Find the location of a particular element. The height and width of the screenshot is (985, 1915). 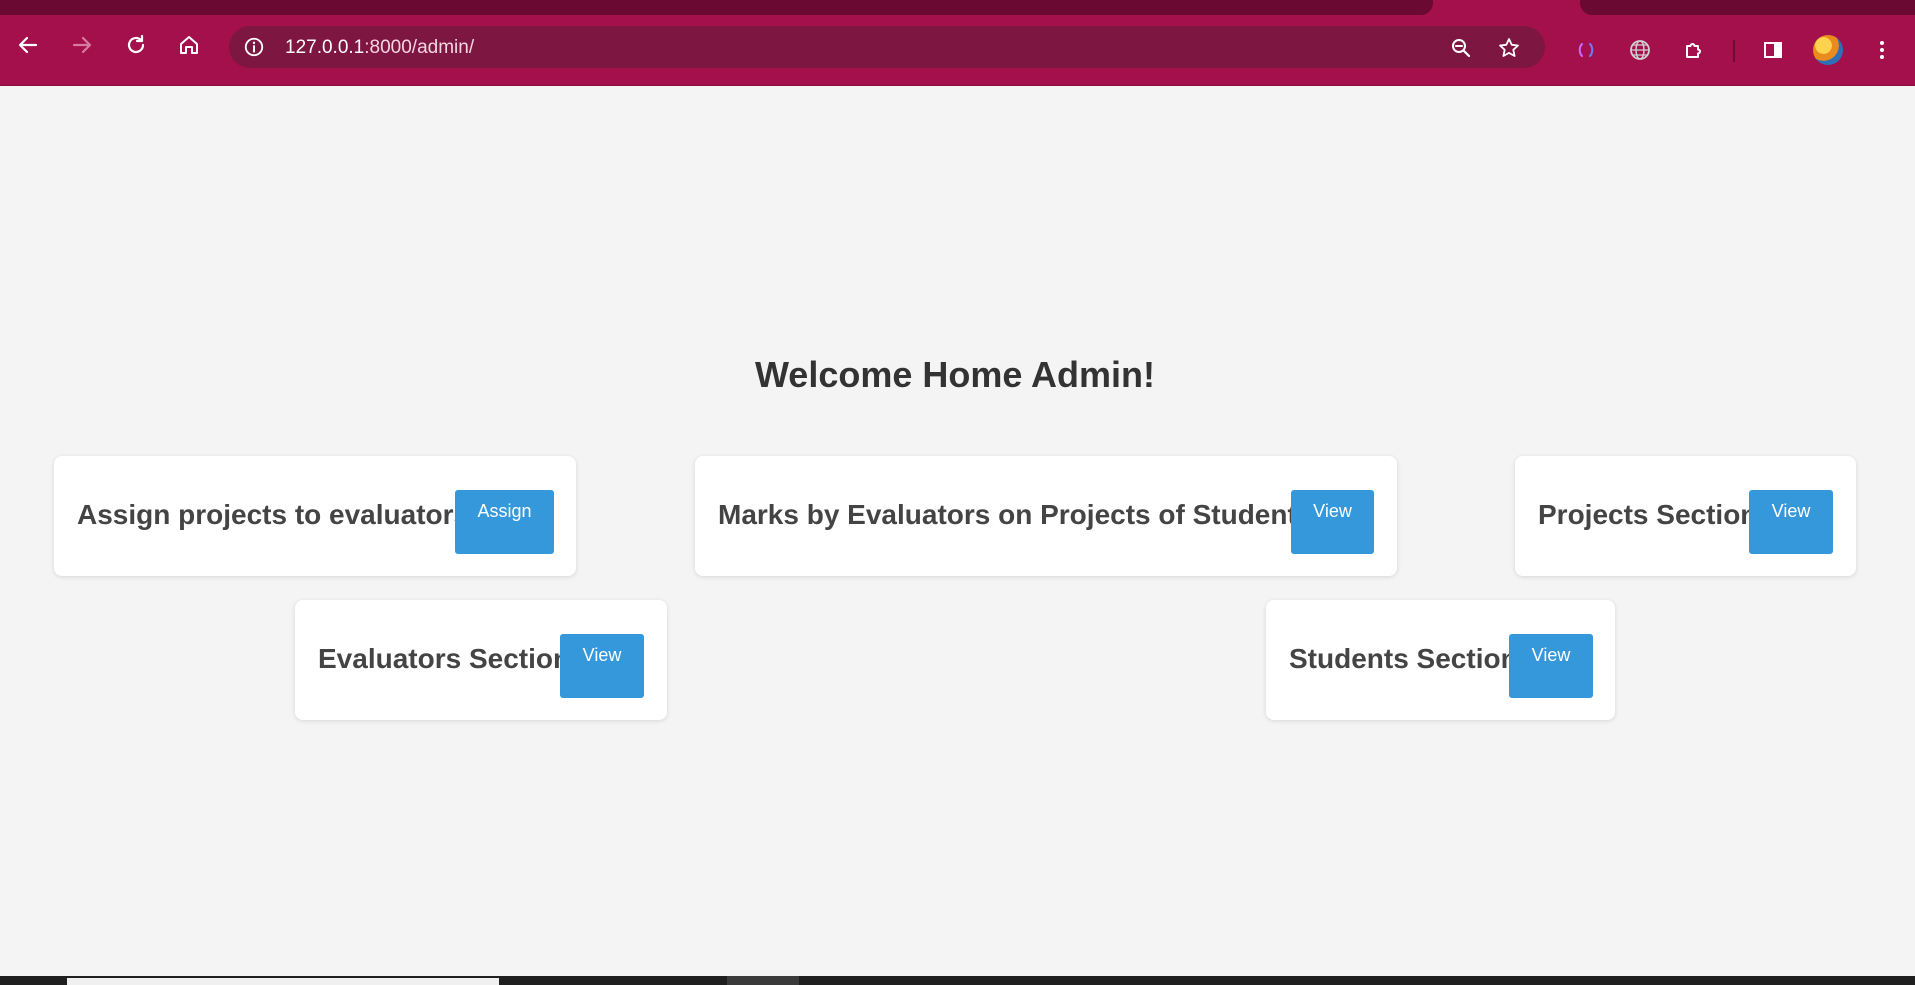

browser-toolbar: 127.0.0.1:8000/admin/ is located at coordinates (957, 52).